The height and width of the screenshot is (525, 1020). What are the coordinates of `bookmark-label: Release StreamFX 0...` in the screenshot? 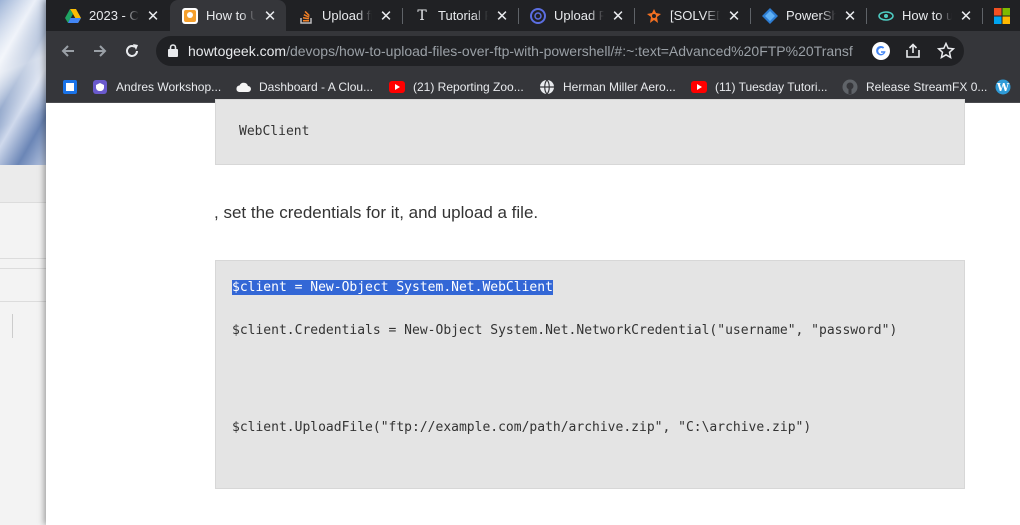 It's located at (927, 87).